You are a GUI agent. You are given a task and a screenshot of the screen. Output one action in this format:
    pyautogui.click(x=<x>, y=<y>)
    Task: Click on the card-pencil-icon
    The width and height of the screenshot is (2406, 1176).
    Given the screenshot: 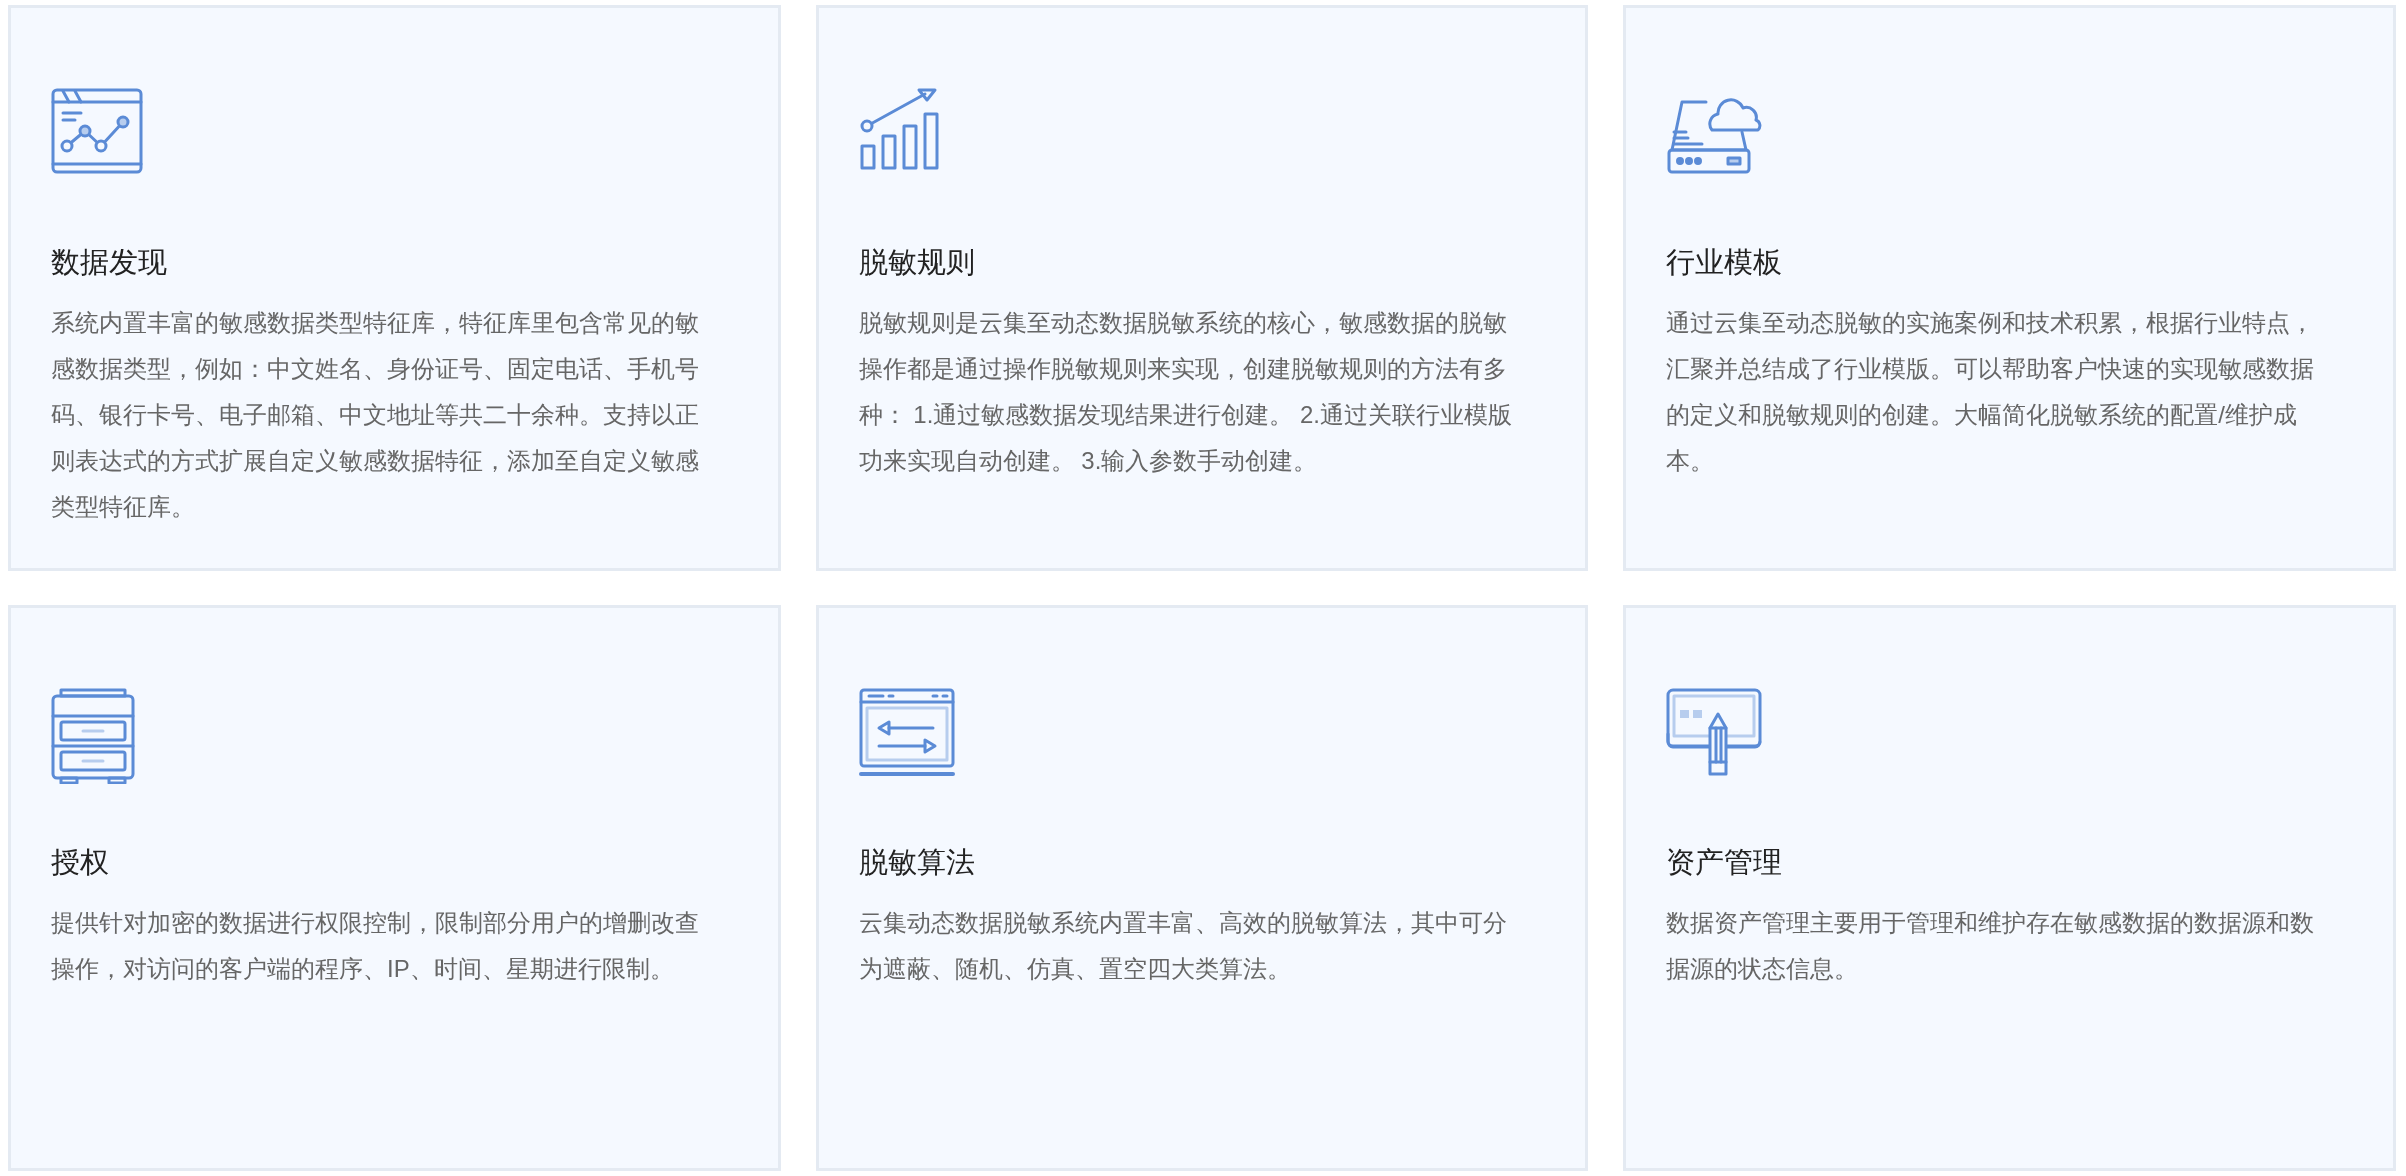 What is the action you would take?
    pyautogui.click(x=1714, y=733)
    